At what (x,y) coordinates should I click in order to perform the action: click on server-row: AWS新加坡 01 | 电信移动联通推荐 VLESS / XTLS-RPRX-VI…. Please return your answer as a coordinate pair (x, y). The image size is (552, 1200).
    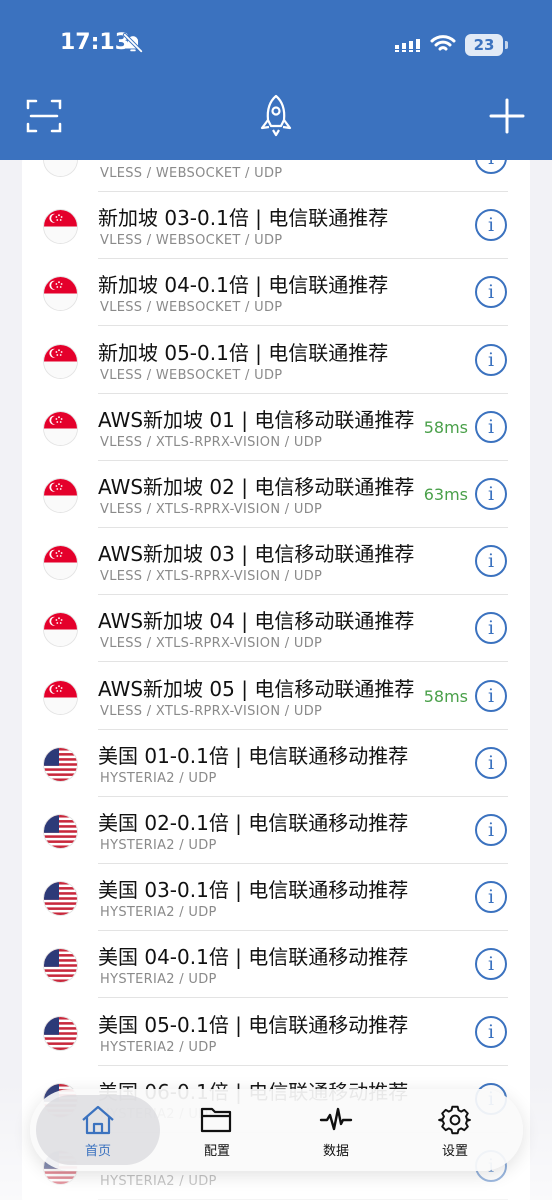
    Looking at the image, I should click on (276, 427).